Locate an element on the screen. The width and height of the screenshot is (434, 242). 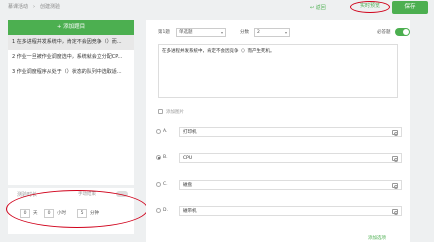
breadcrumb-item: 创建测验 is located at coordinates (50, 7).